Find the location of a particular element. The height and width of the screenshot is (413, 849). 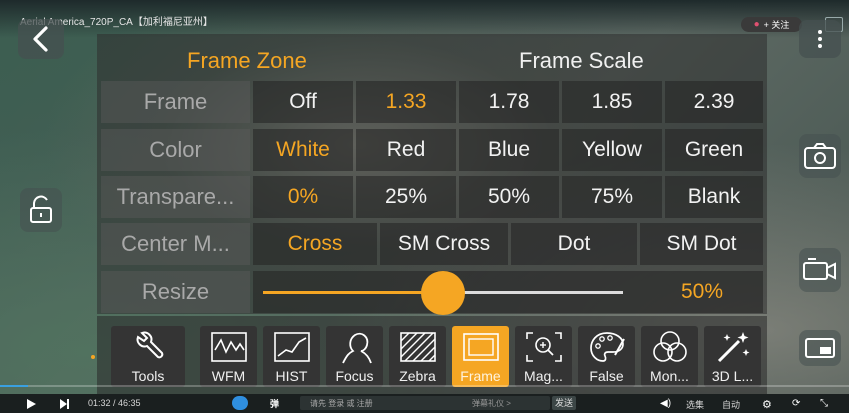

center-option-sm-cross: SM Cross is located at coordinates (444, 244).